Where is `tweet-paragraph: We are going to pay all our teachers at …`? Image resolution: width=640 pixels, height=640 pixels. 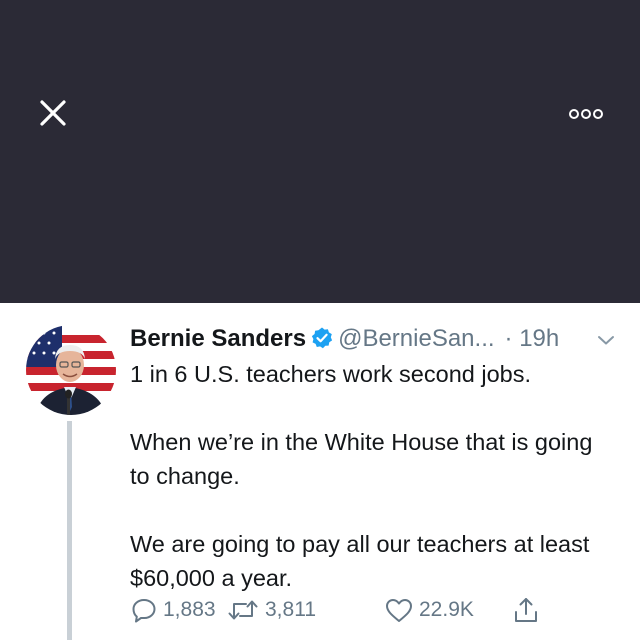 tweet-paragraph: We are going to pay all our teachers at … is located at coordinates (360, 561).